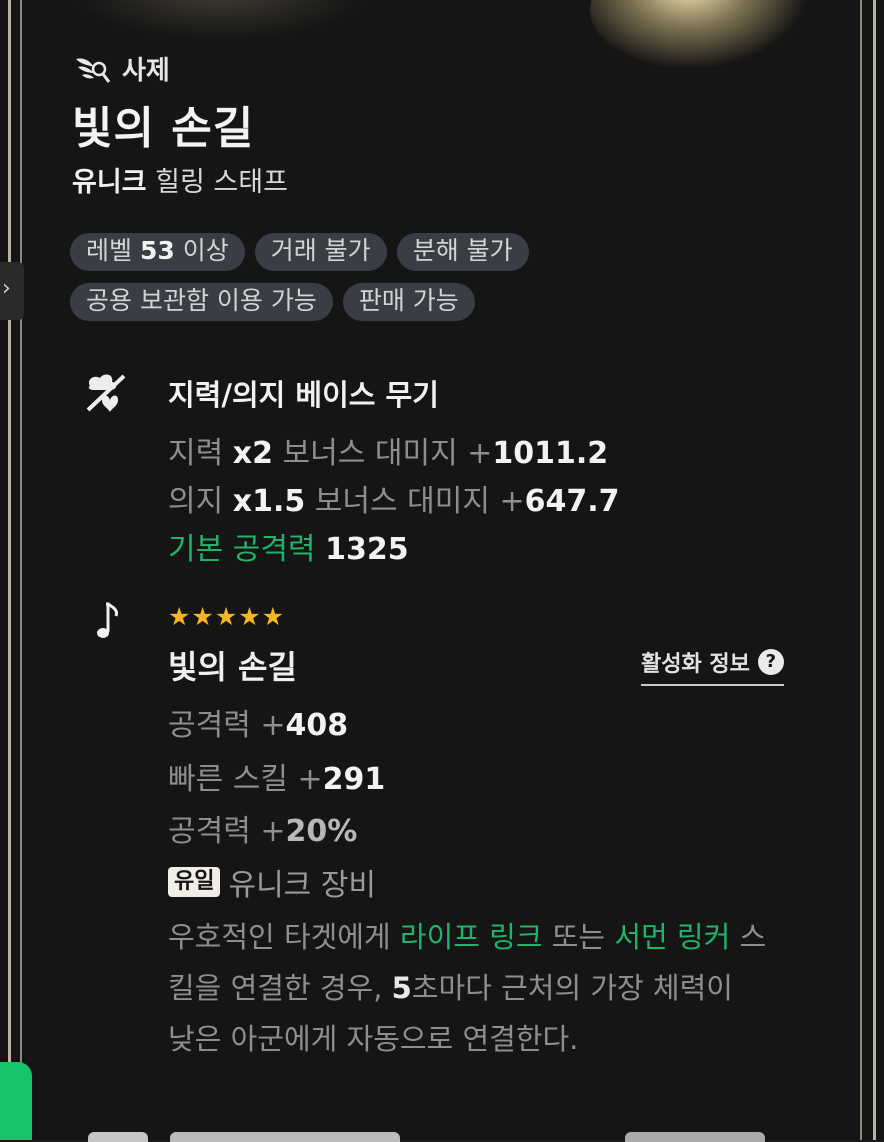 This screenshot has height=1142, width=884. I want to click on music-note-icon, so click(107, 620).